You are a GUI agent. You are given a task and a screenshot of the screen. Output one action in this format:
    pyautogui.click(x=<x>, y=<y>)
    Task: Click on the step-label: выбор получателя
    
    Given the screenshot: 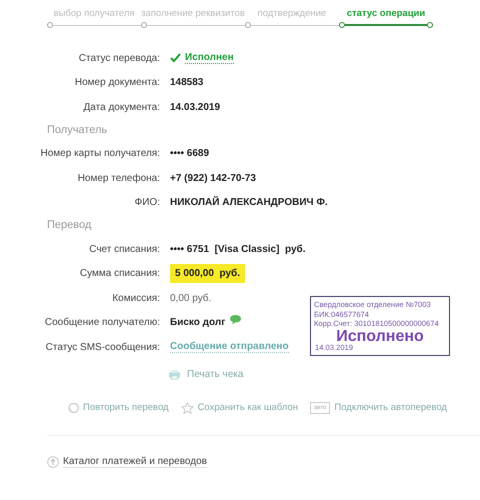 What is the action you would take?
    pyautogui.click(x=94, y=14)
    